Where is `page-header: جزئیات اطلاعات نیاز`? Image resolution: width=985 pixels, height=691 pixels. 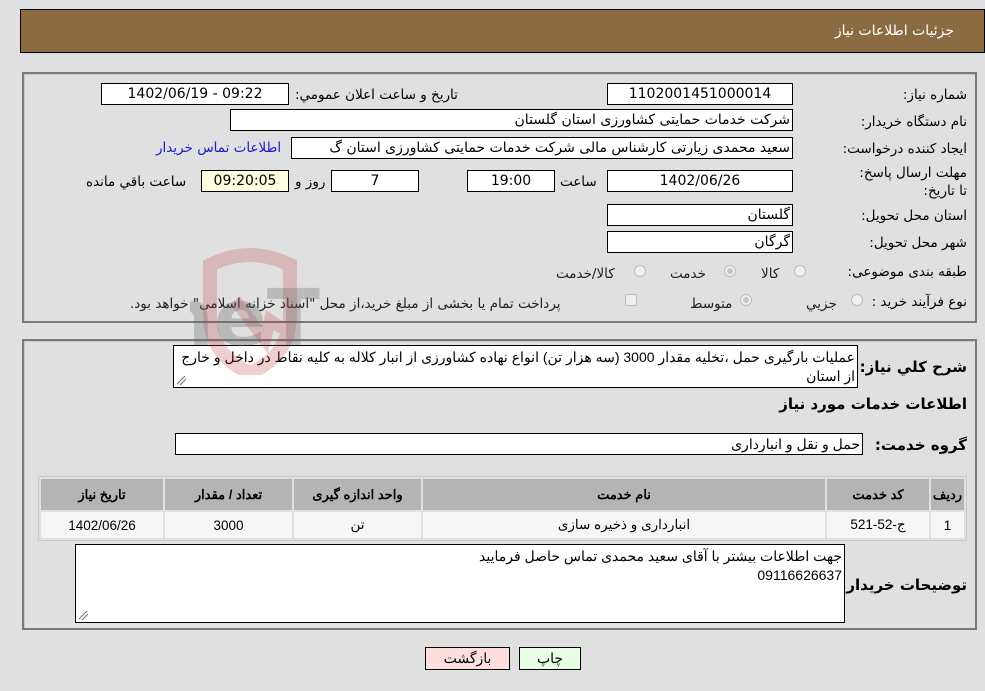
page-header: جزئیات اطلاعات نیاز is located at coordinates (502, 31).